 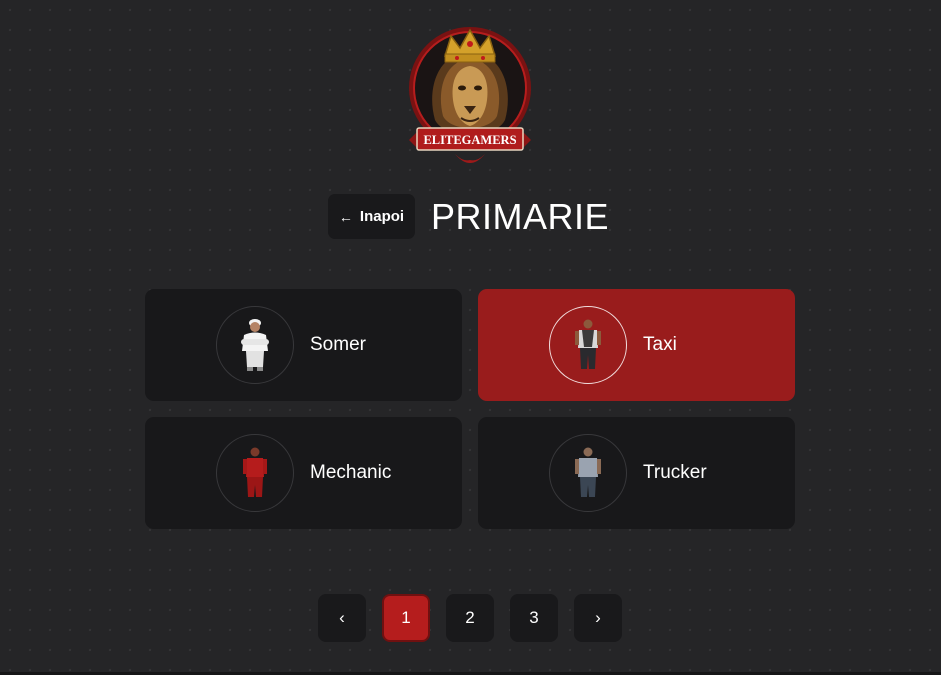 I want to click on trucker-avatar, so click(x=588, y=473).